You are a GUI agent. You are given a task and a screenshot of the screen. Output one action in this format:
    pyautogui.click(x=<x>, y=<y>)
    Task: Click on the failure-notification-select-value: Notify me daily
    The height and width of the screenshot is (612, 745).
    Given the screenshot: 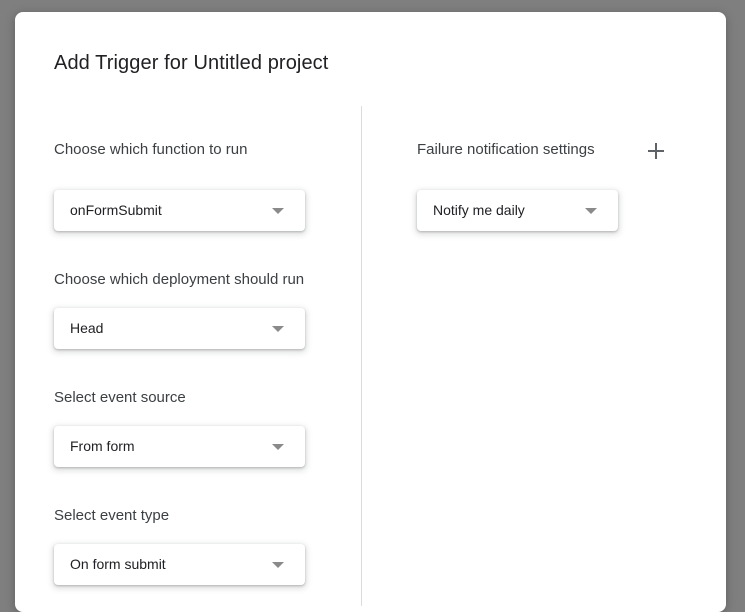 What is the action you would take?
    pyautogui.click(x=479, y=210)
    